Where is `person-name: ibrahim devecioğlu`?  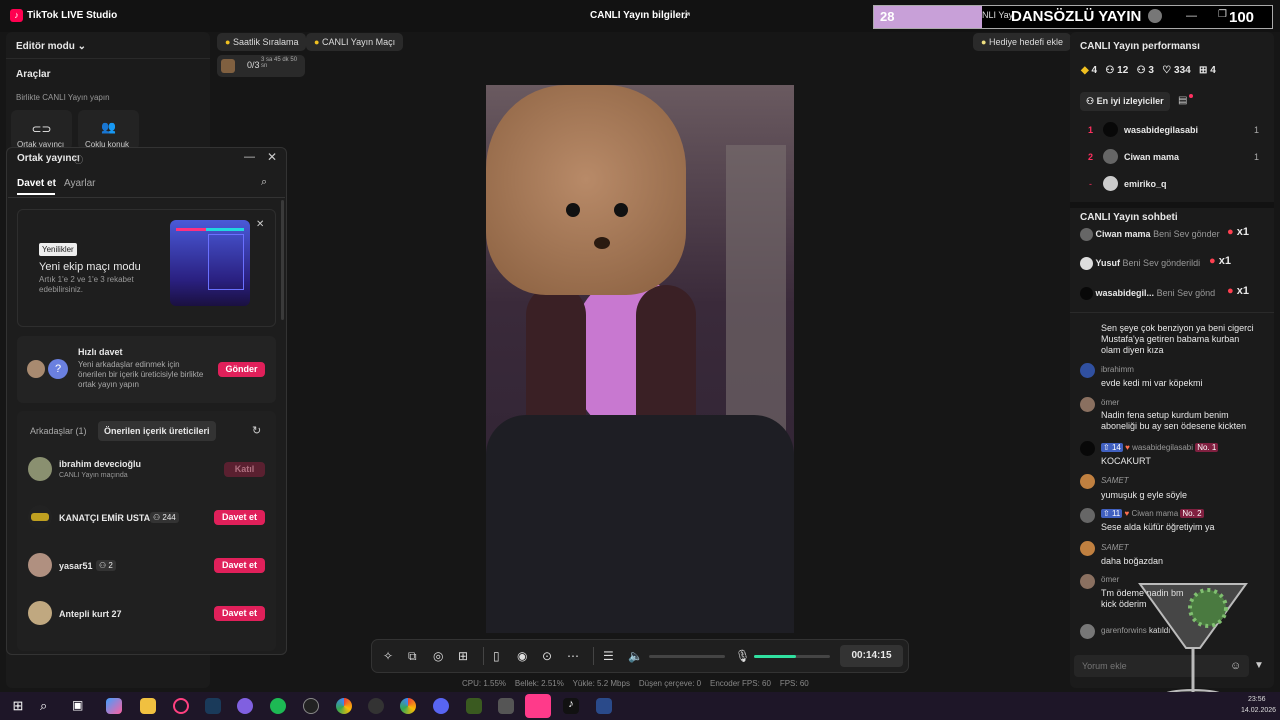
person-name: ibrahim devecioğlu is located at coordinates (100, 464).